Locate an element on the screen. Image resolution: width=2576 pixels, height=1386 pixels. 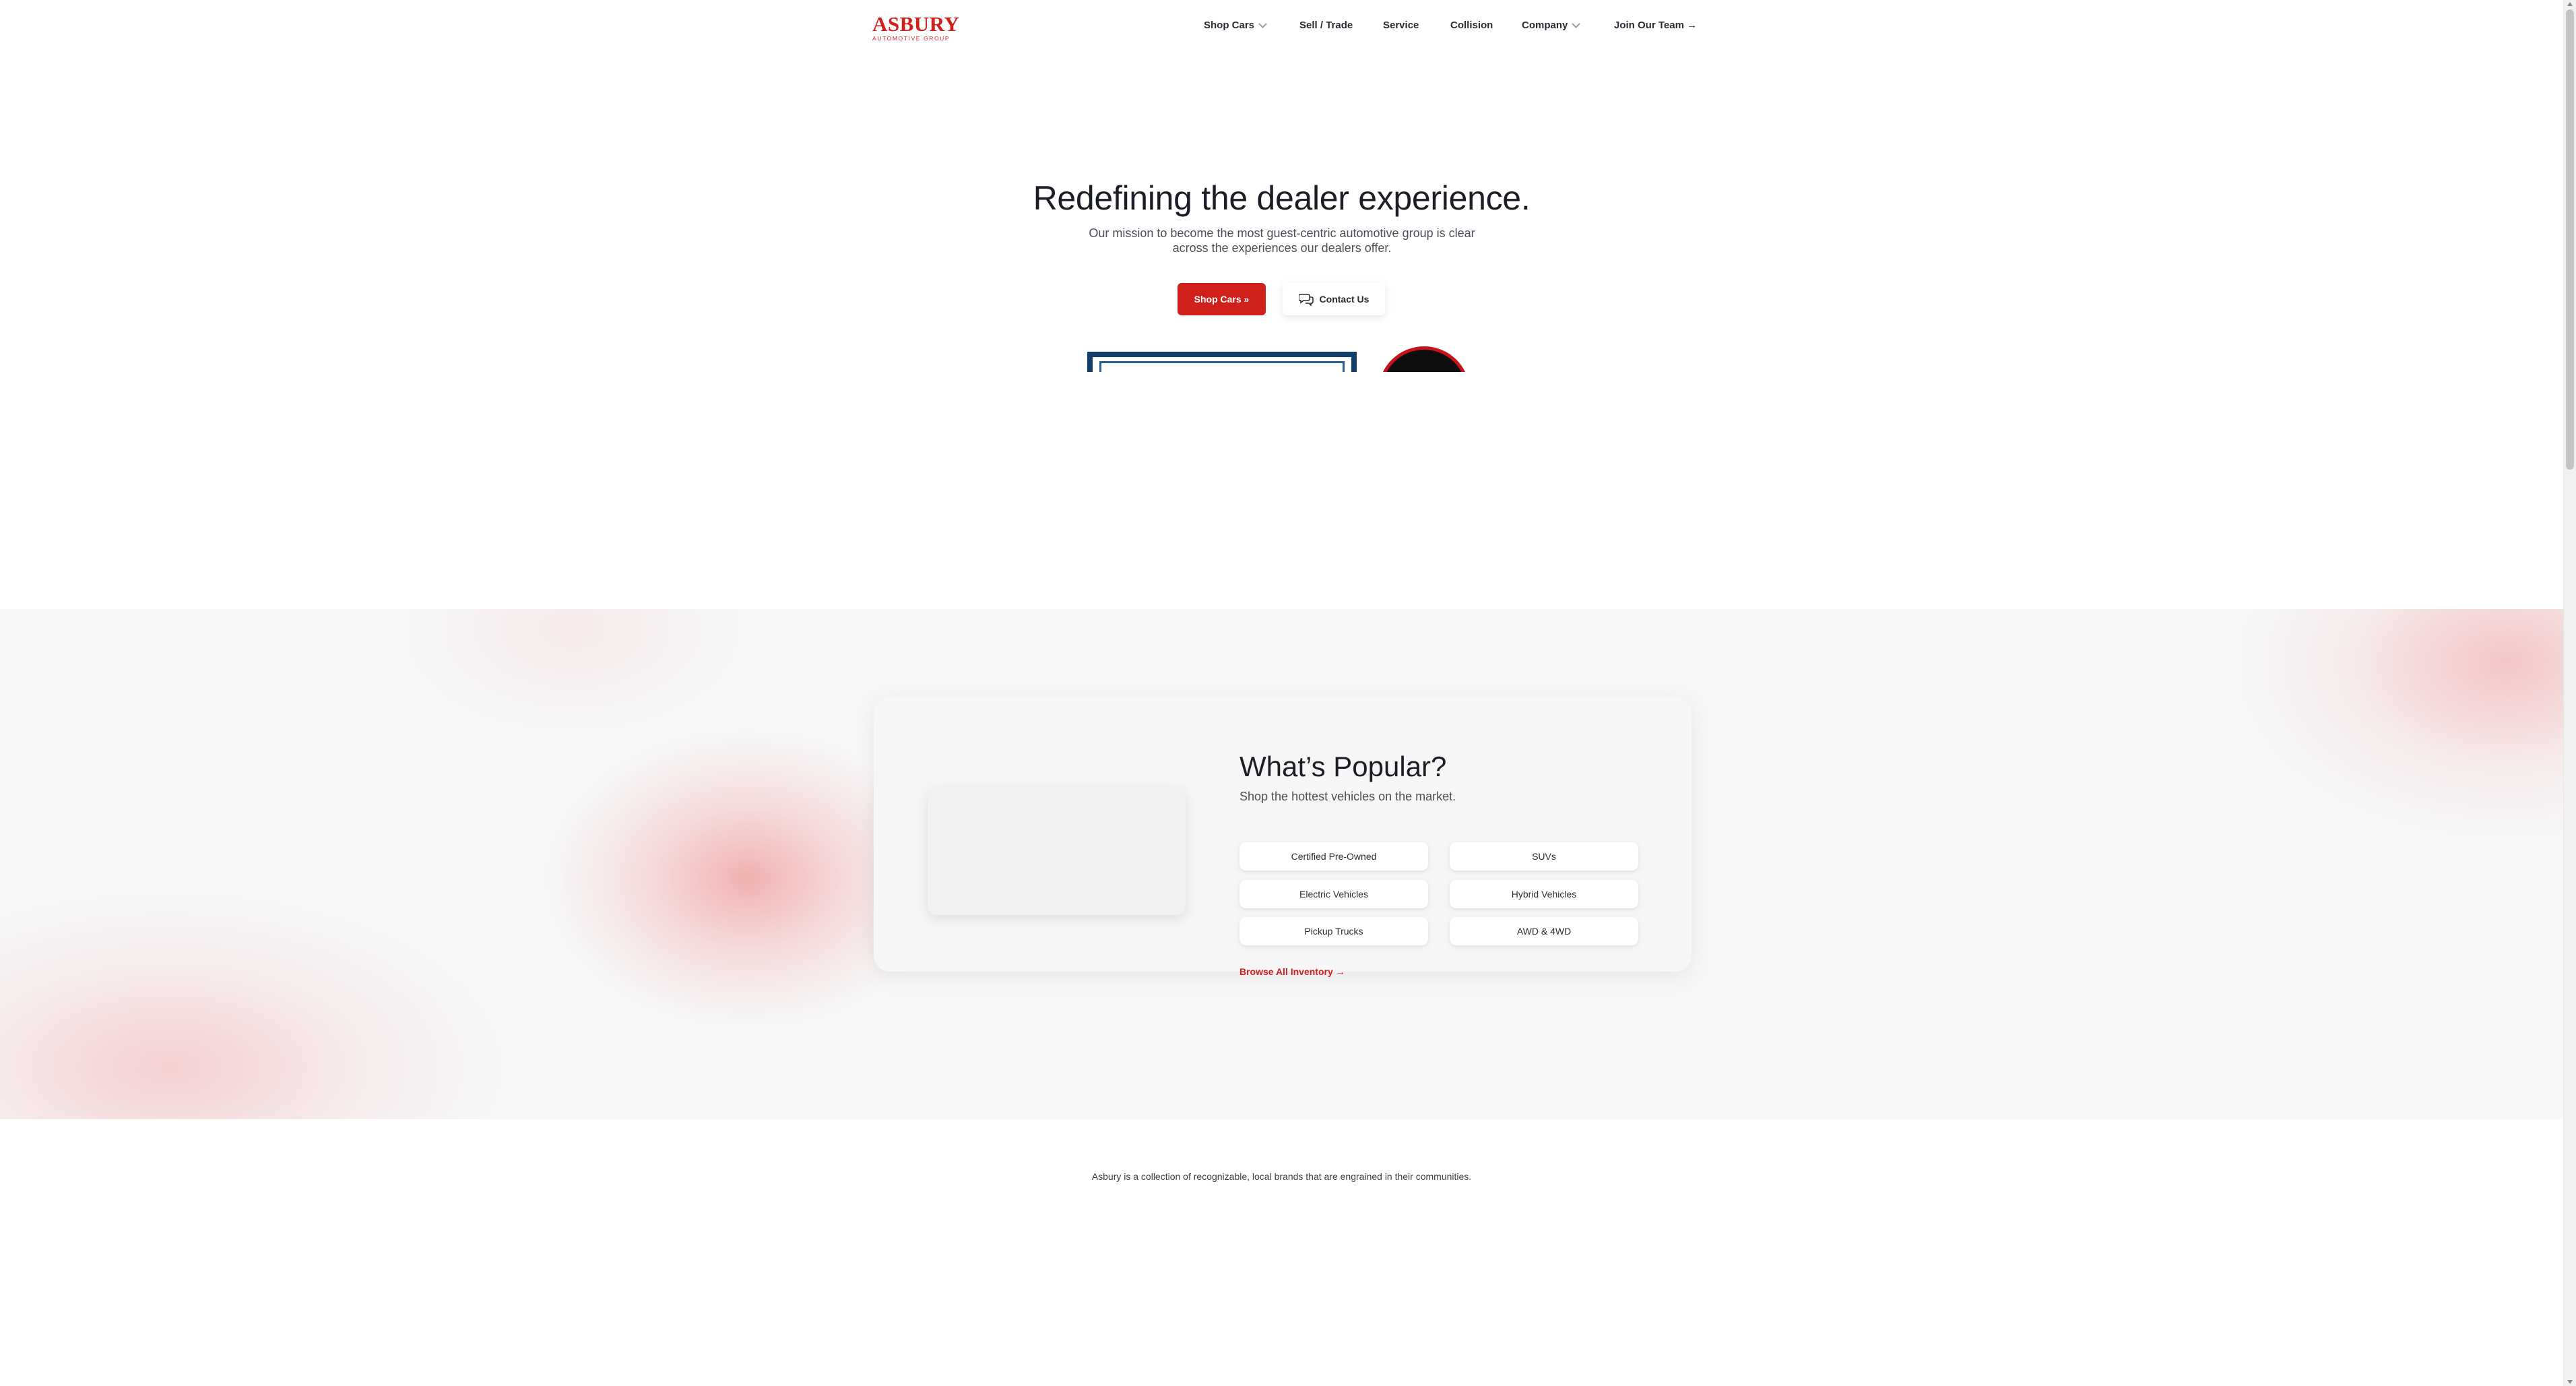
hero-badge-image is located at coordinates (1424, 359).